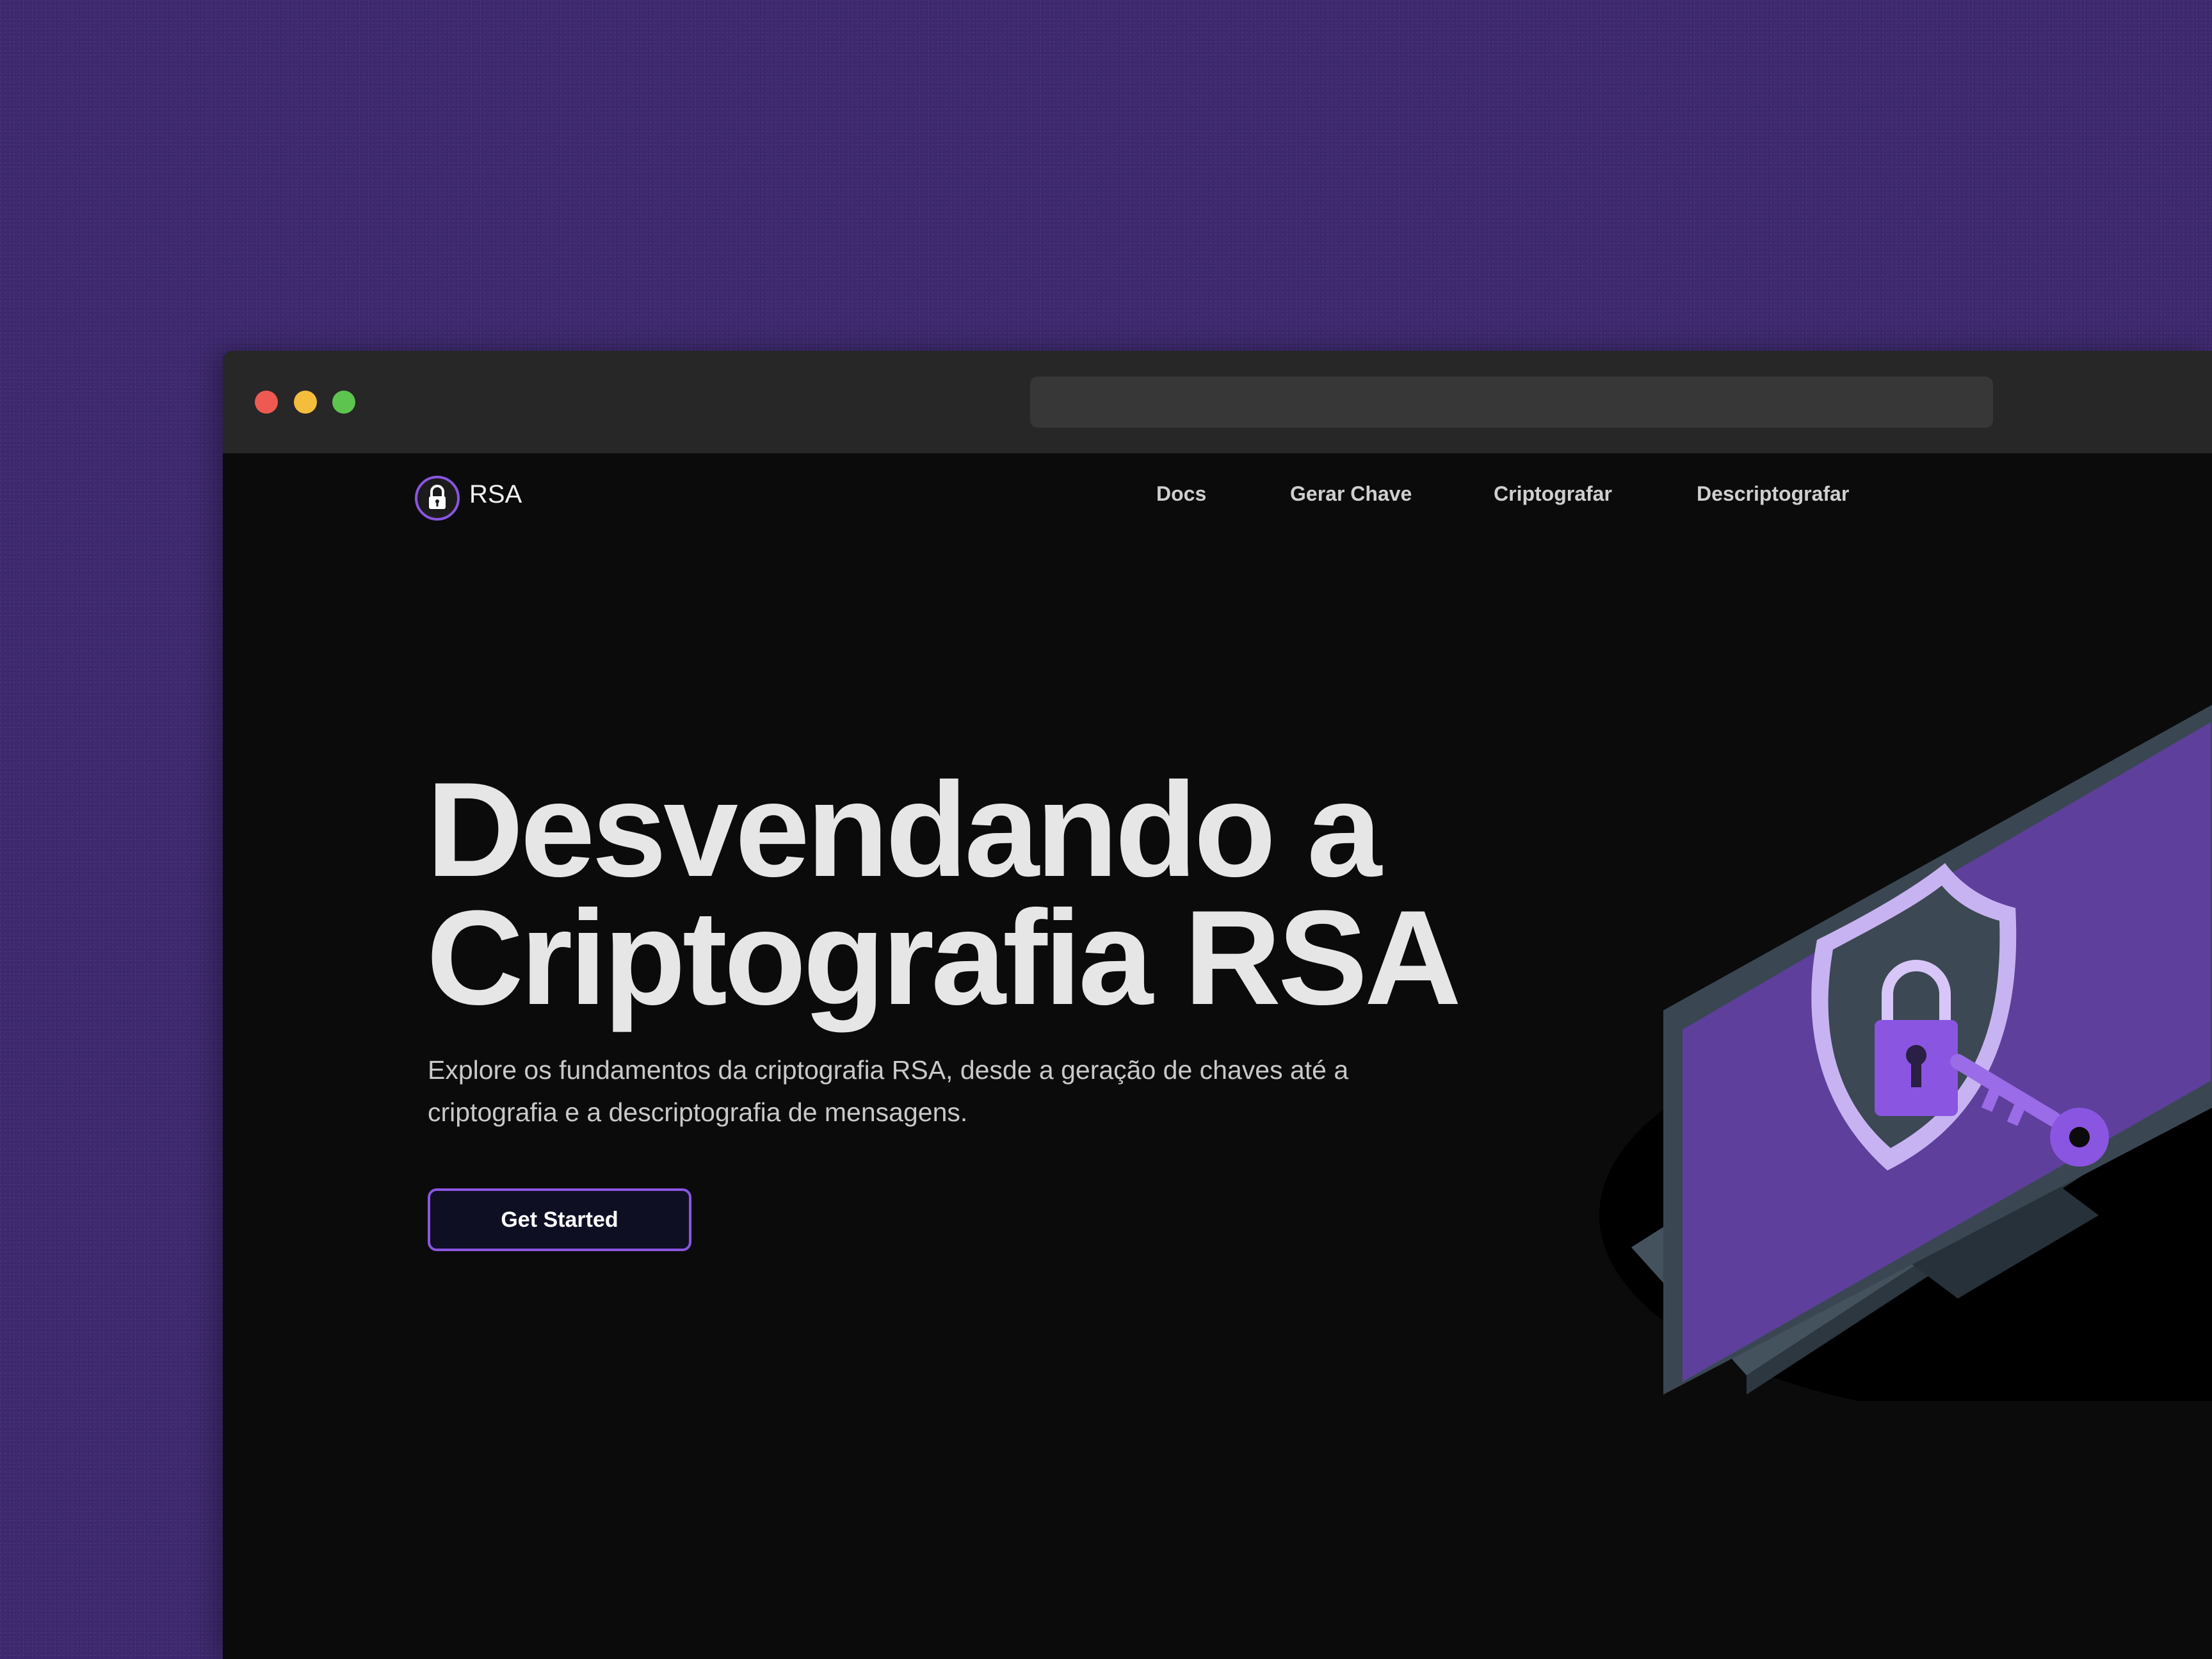  What do you see at coordinates (437, 498) in the screenshot?
I see `padlock-icon` at bounding box center [437, 498].